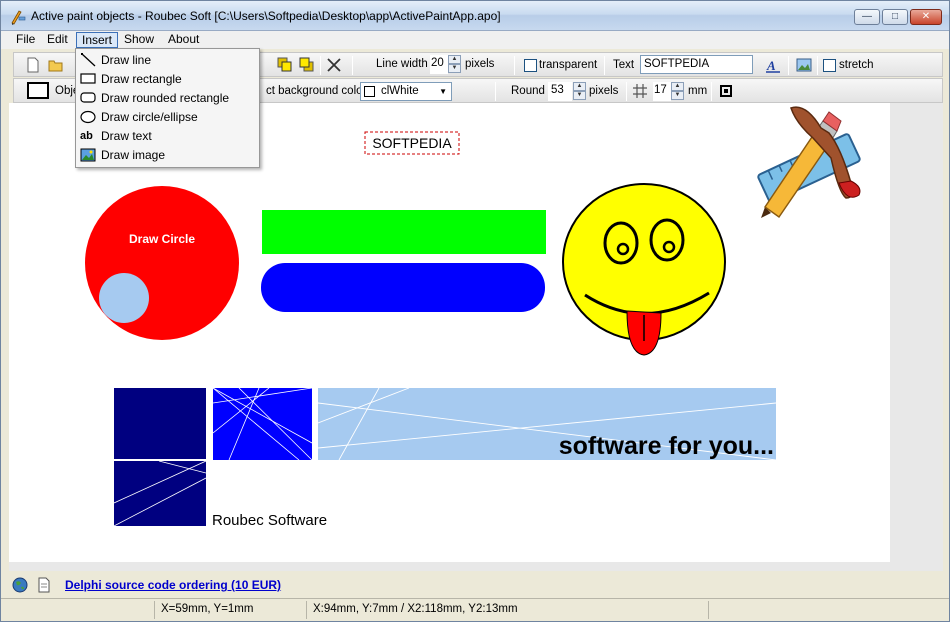  What do you see at coordinates (480, 64) in the screenshot?
I see `line-width-units: pixels` at bounding box center [480, 64].